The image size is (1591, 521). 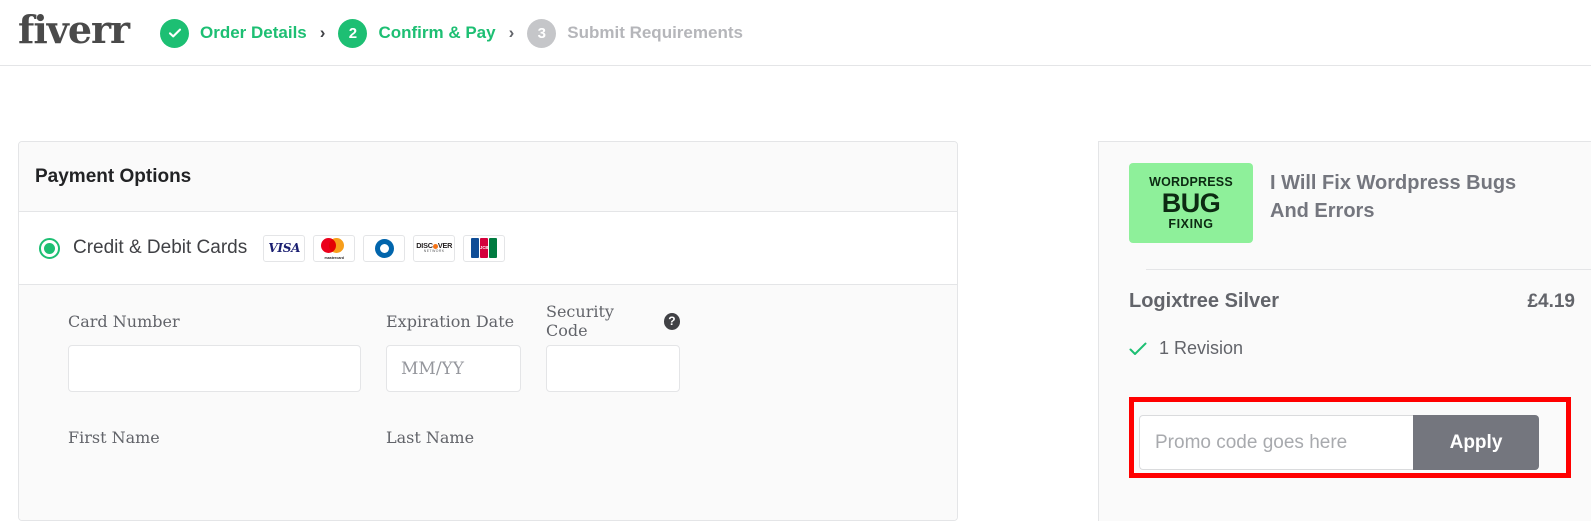 I want to click on security-code-label: Security Code ?, so click(x=613, y=321).